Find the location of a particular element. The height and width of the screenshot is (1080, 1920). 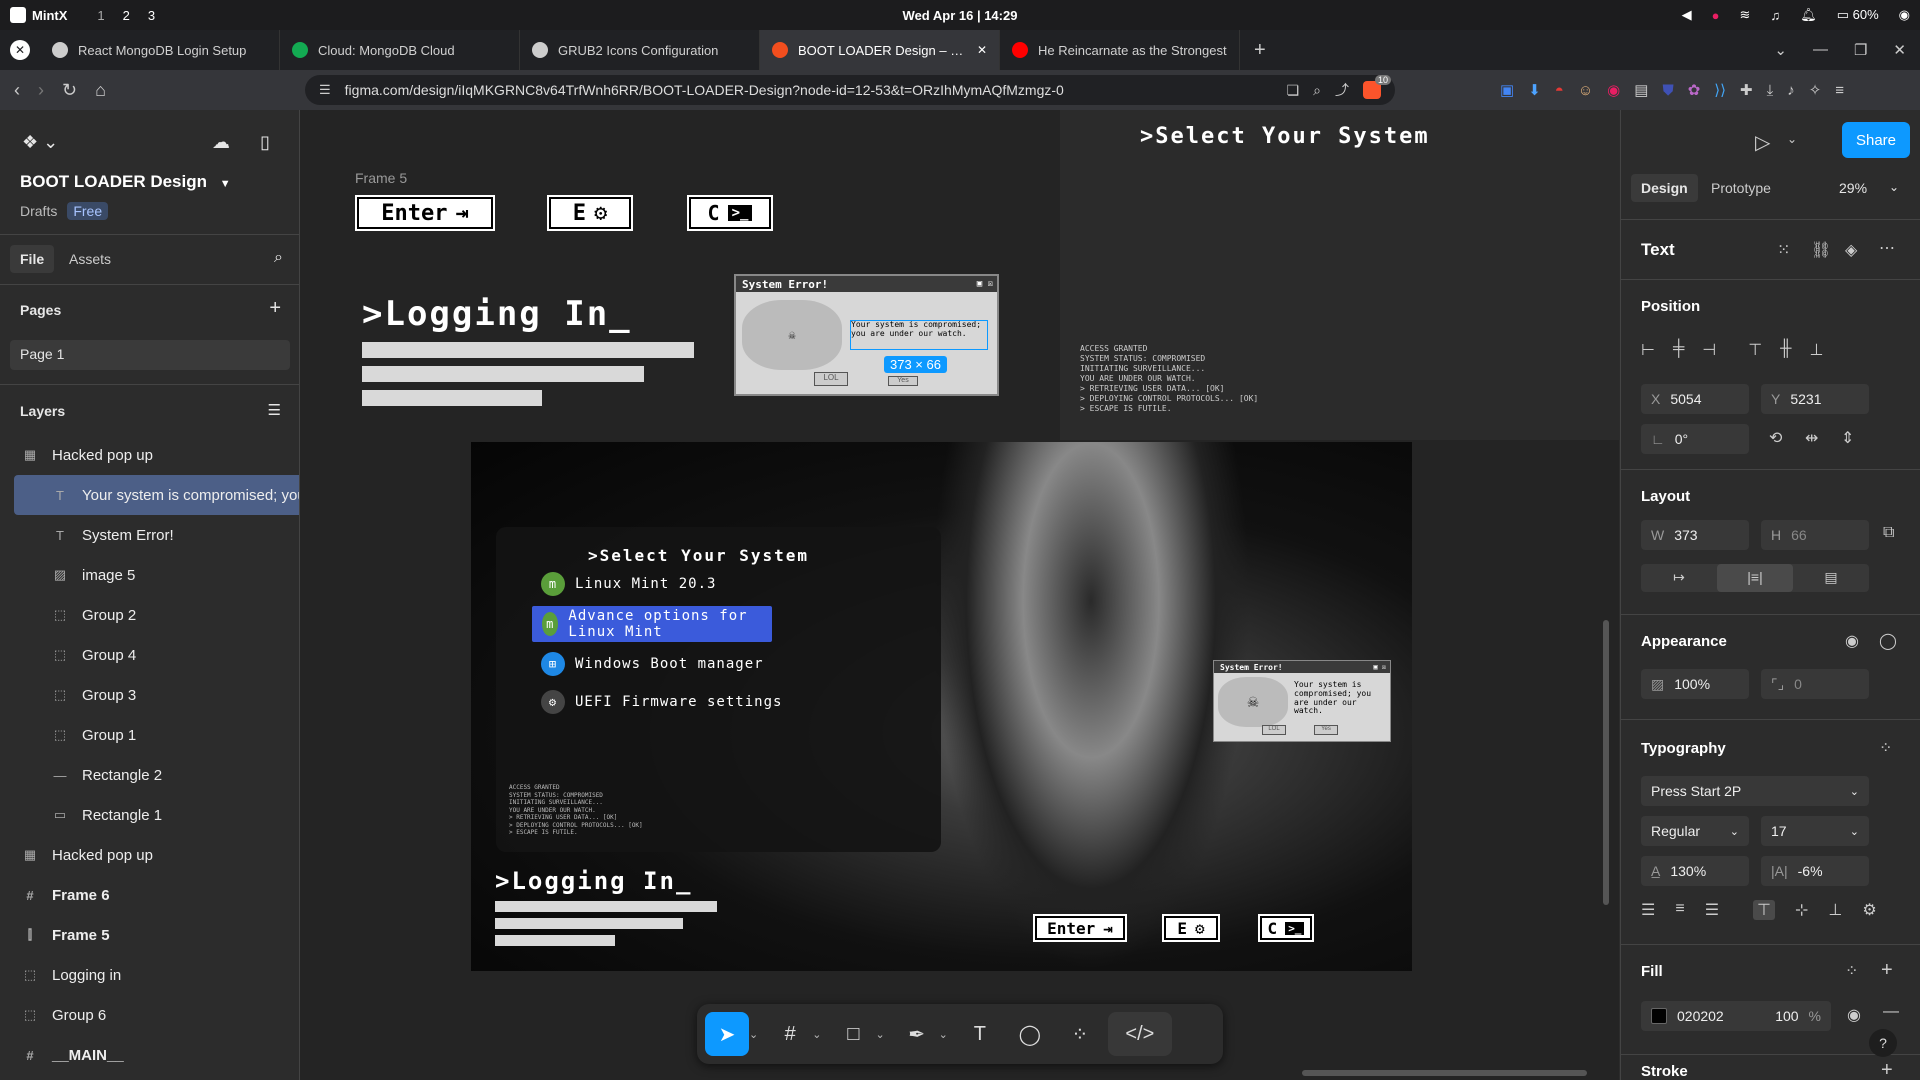

fill-swatch is located at coordinates (1659, 1016).